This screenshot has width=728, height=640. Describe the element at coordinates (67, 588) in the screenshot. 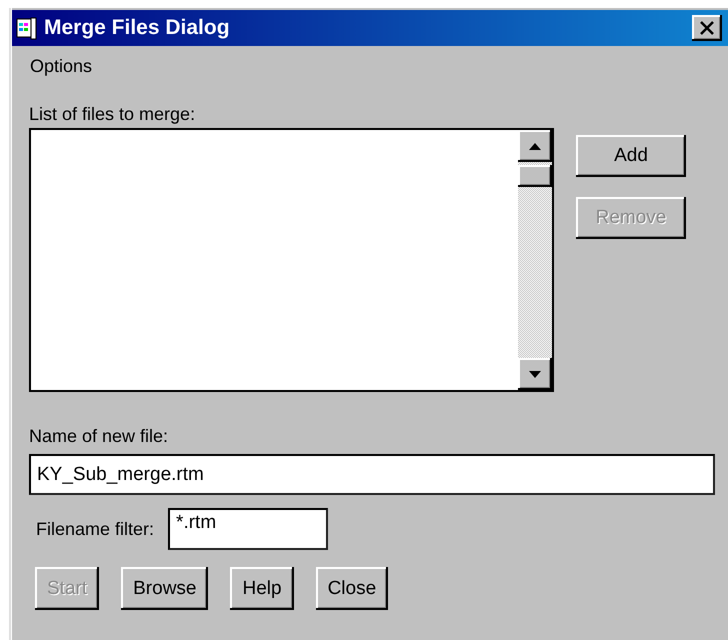

I see `action-button: Start` at that location.